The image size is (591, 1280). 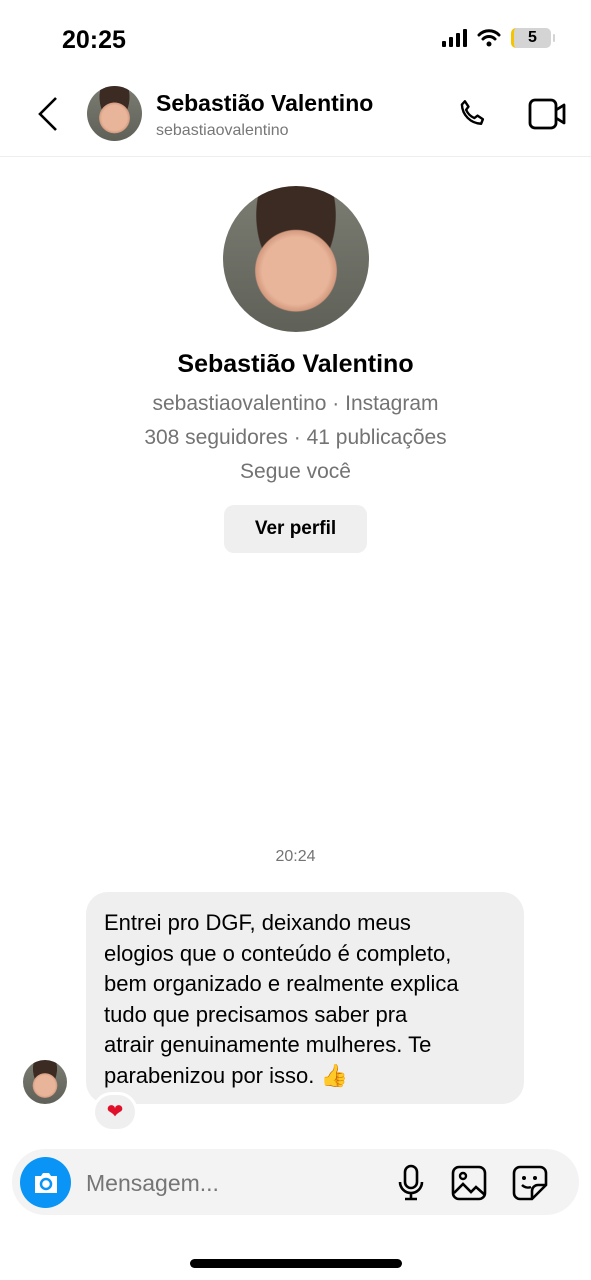 What do you see at coordinates (489, 38) in the screenshot?
I see `wifi-icon` at bounding box center [489, 38].